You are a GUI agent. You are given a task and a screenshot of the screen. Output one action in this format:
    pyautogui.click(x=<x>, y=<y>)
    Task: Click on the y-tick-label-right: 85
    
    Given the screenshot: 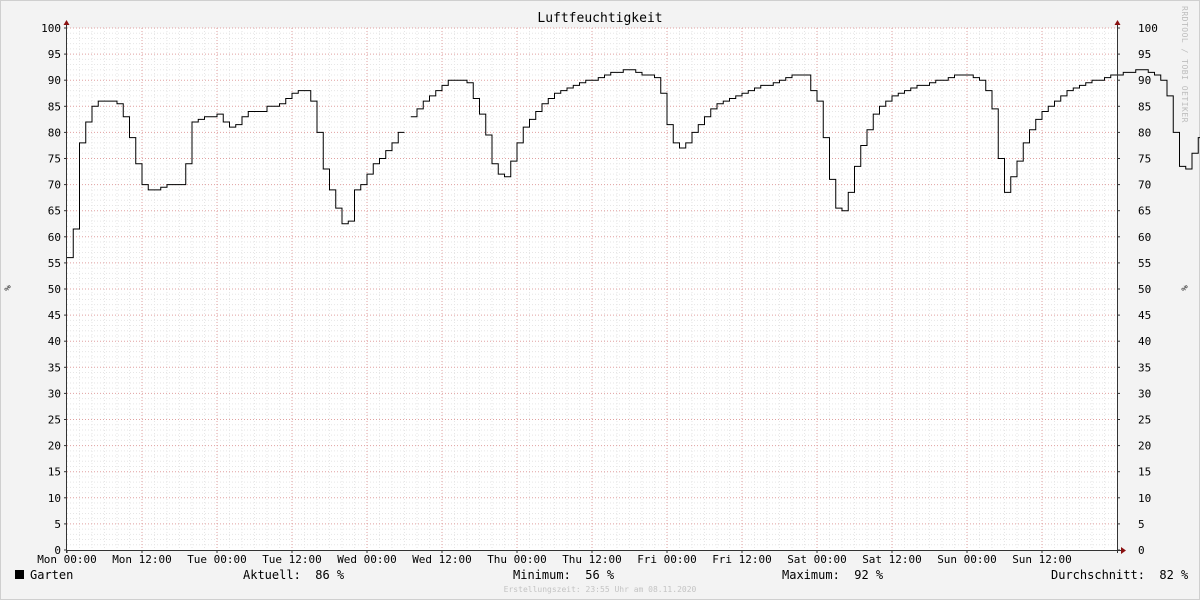 What is the action you would take?
    pyautogui.click(x=1144, y=106)
    